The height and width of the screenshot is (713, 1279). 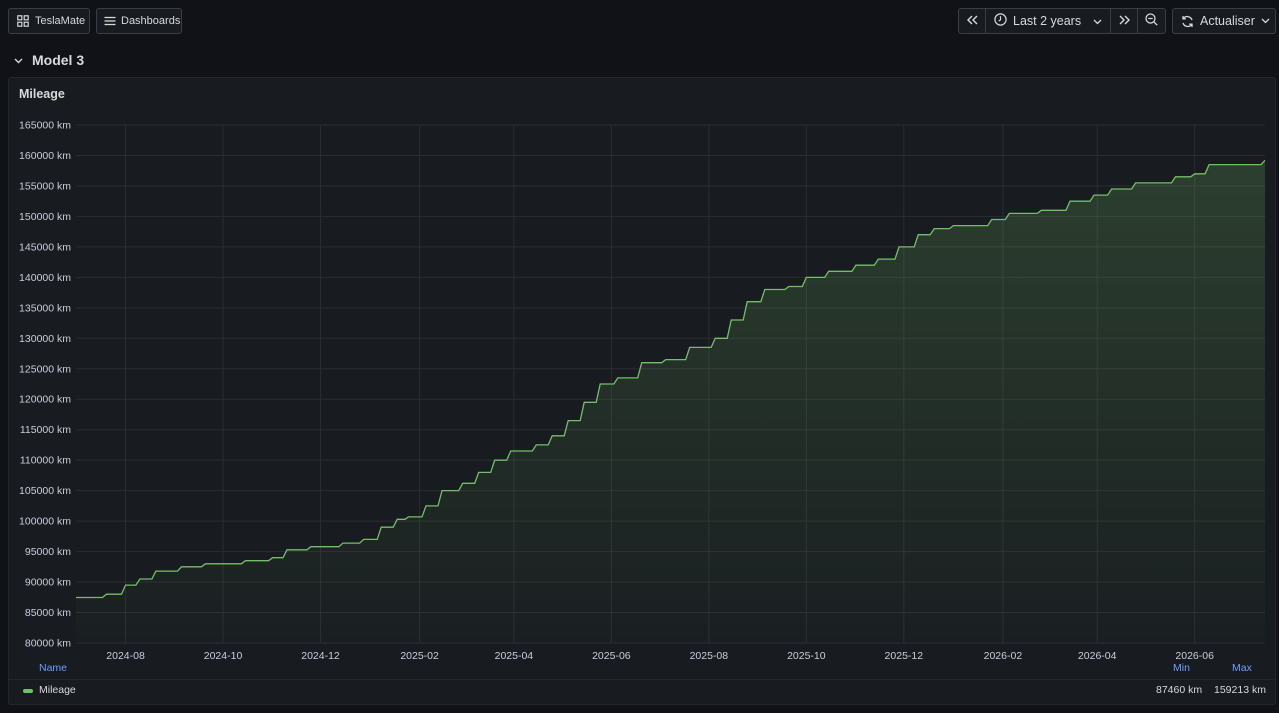 What do you see at coordinates (320, 656) in the screenshot?
I see `x-tick-label: 2024-12` at bounding box center [320, 656].